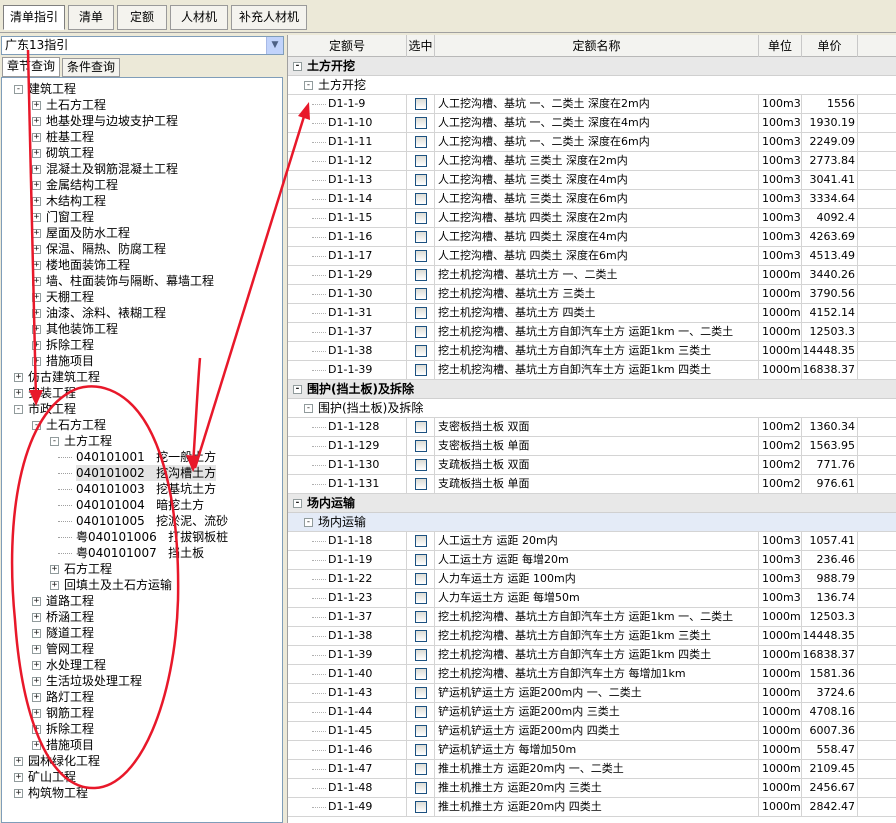  I want to click on tab-list-guide: 清单指引, so click(34, 17).